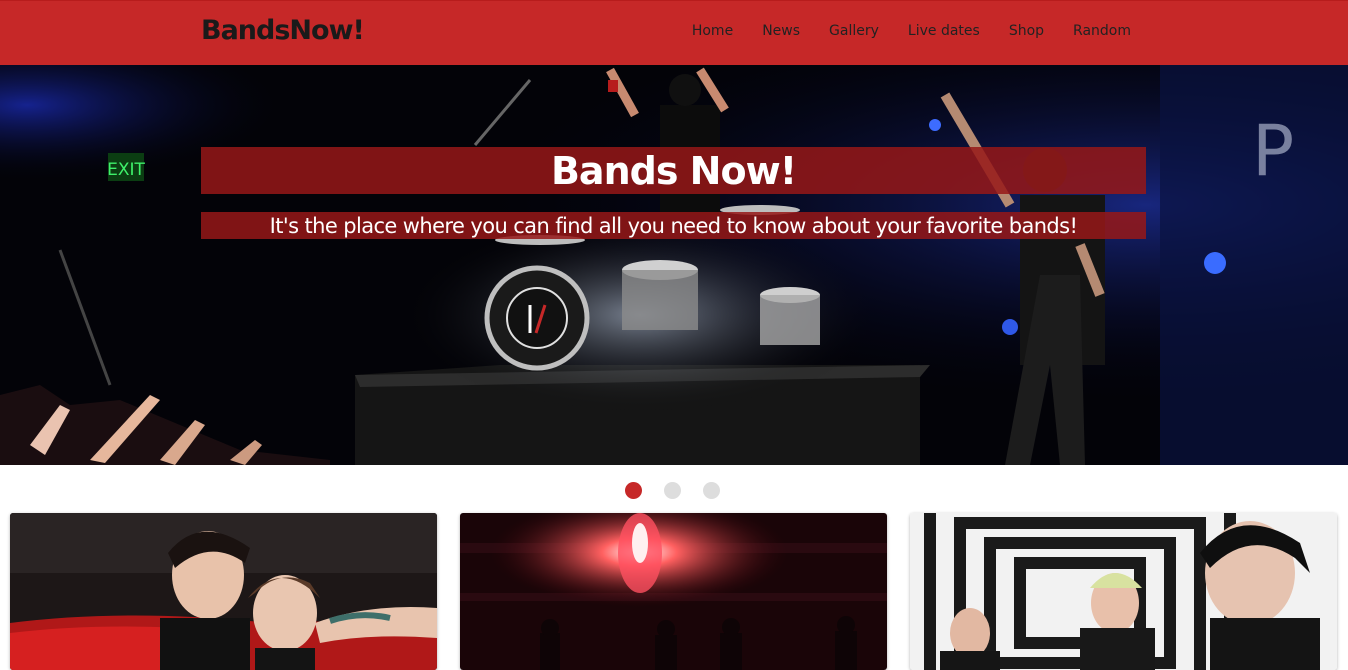 This screenshot has width=1348, height=670. I want to click on band-card-1-image, so click(223, 591).